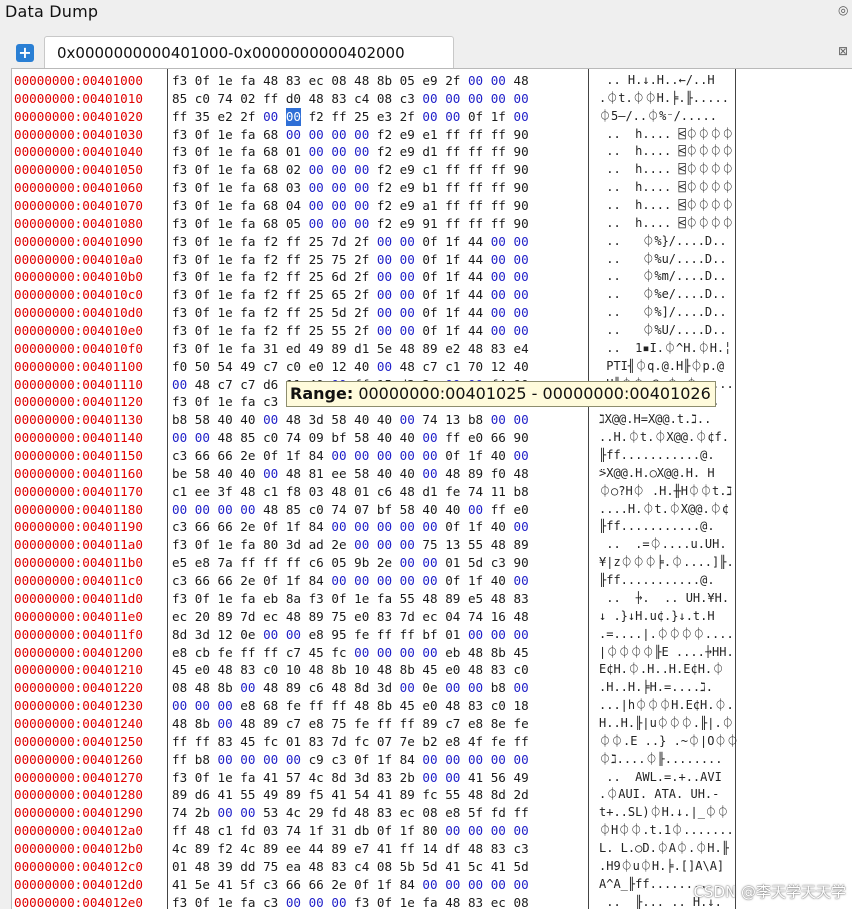 Image resolution: width=852 pixels, height=909 pixels. What do you see at coordinates (384, 152) in the screenshot?
I see `hex-byte: f2` at bounding box center [384, 152].